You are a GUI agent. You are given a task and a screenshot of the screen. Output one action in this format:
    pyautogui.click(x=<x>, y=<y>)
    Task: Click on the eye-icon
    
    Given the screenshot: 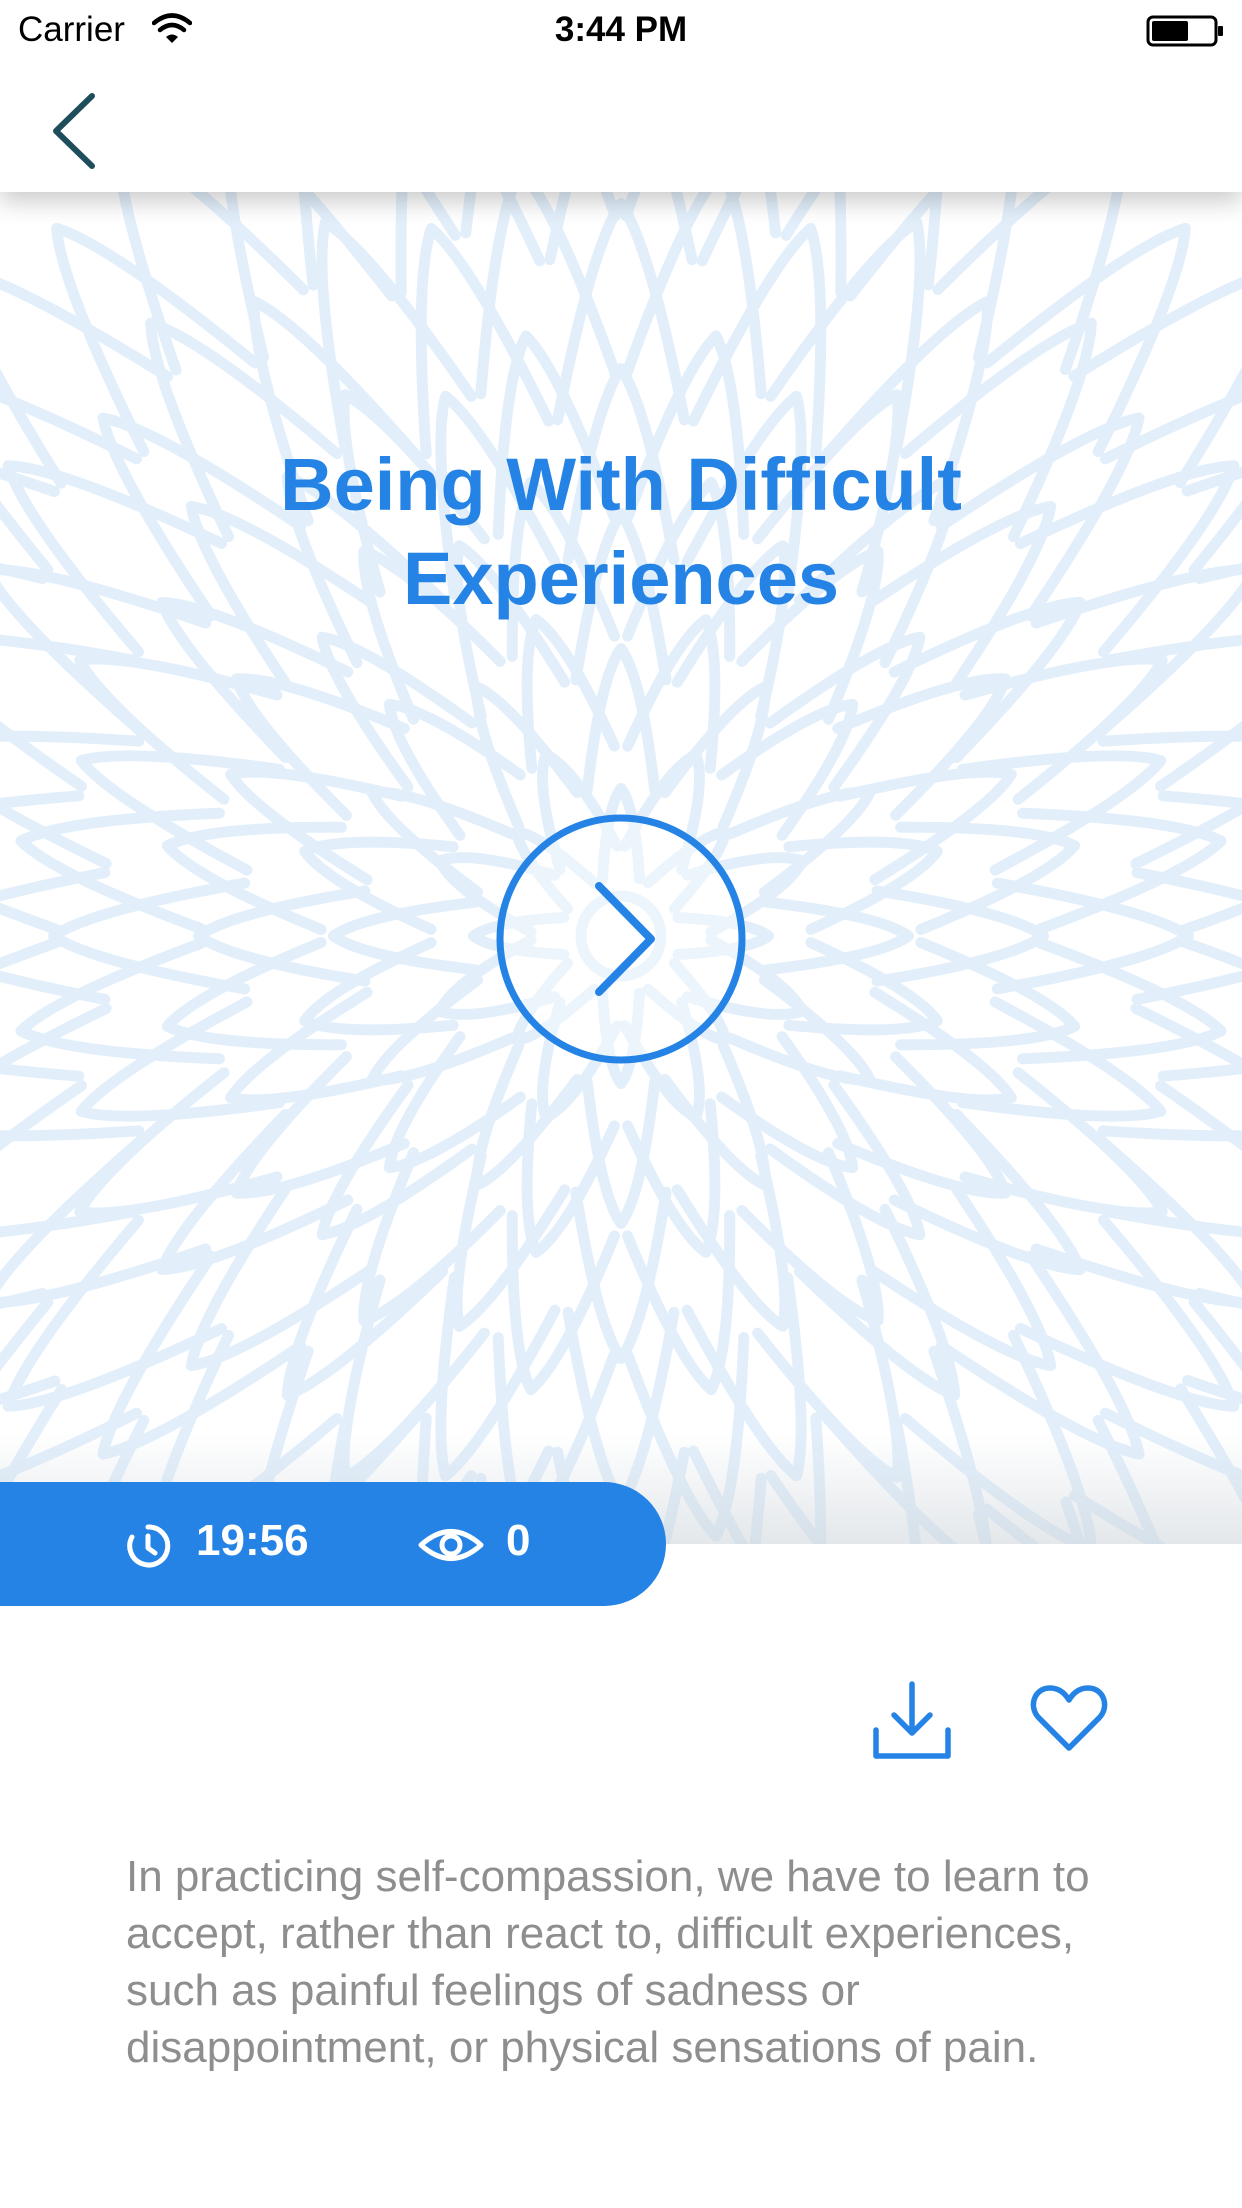 What is the action you would take?
    pyautogui.click(x=451, y=1545)
    